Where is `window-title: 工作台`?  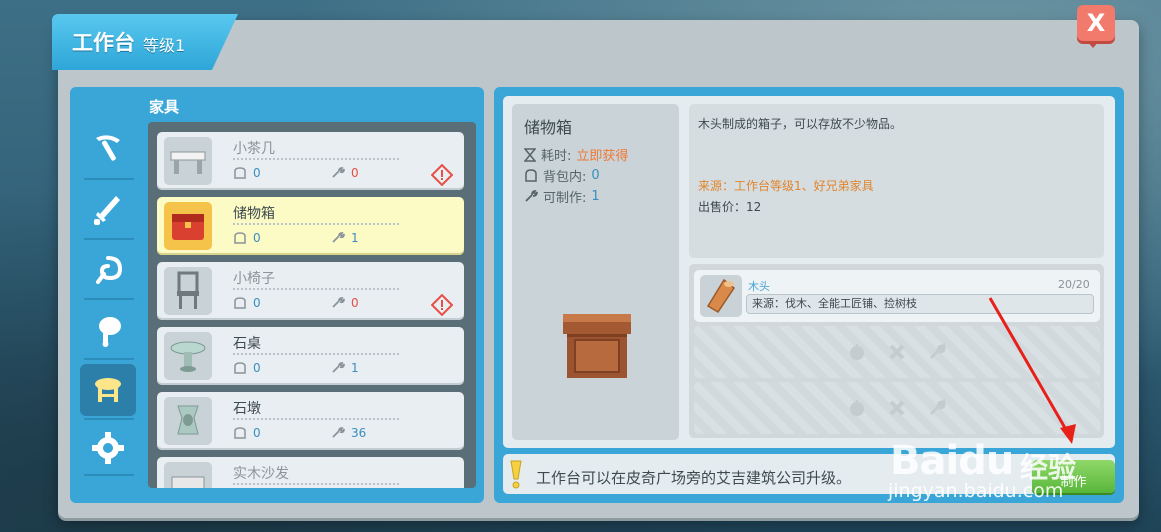
window-title: 工作台 is located at coordinates (103, 43).